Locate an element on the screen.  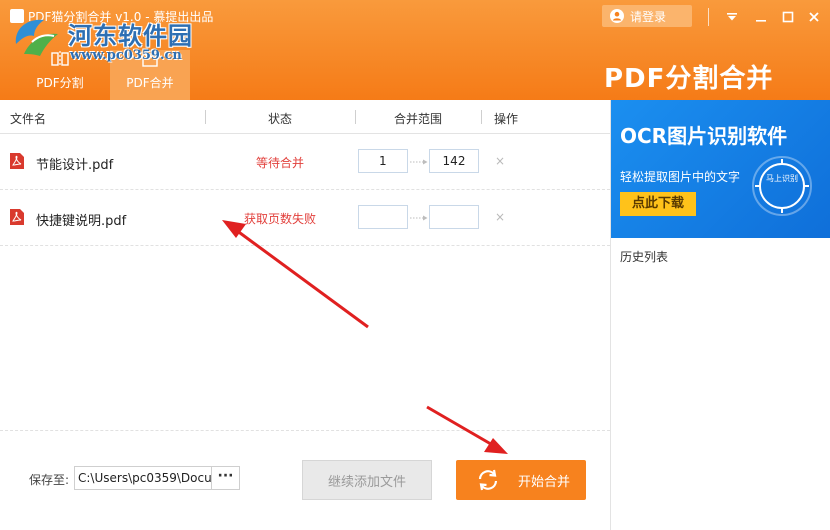
split-icon is located at coordinates (60, 59).